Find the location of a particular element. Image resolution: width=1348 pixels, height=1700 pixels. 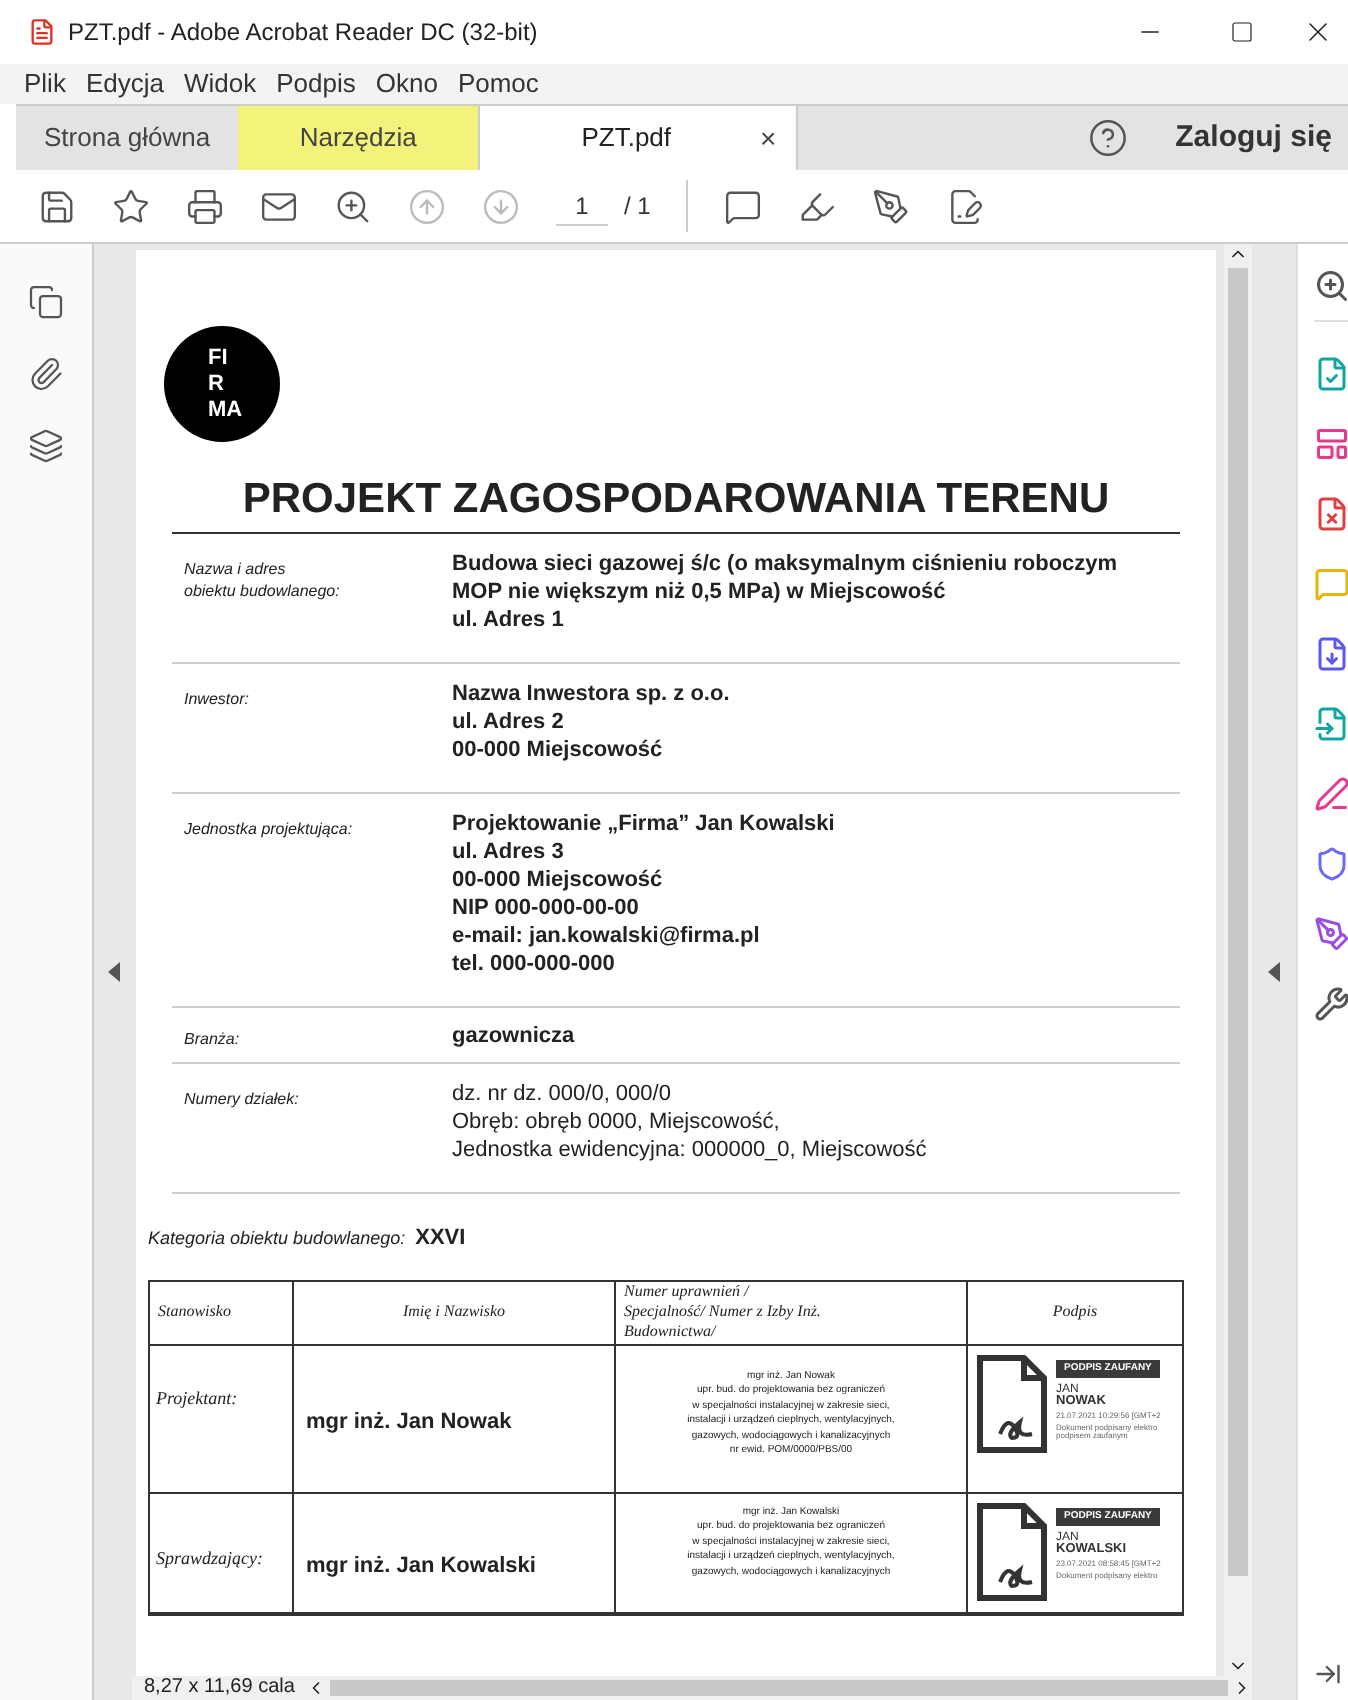

layout-icon is located at coordinates (1331, 444).